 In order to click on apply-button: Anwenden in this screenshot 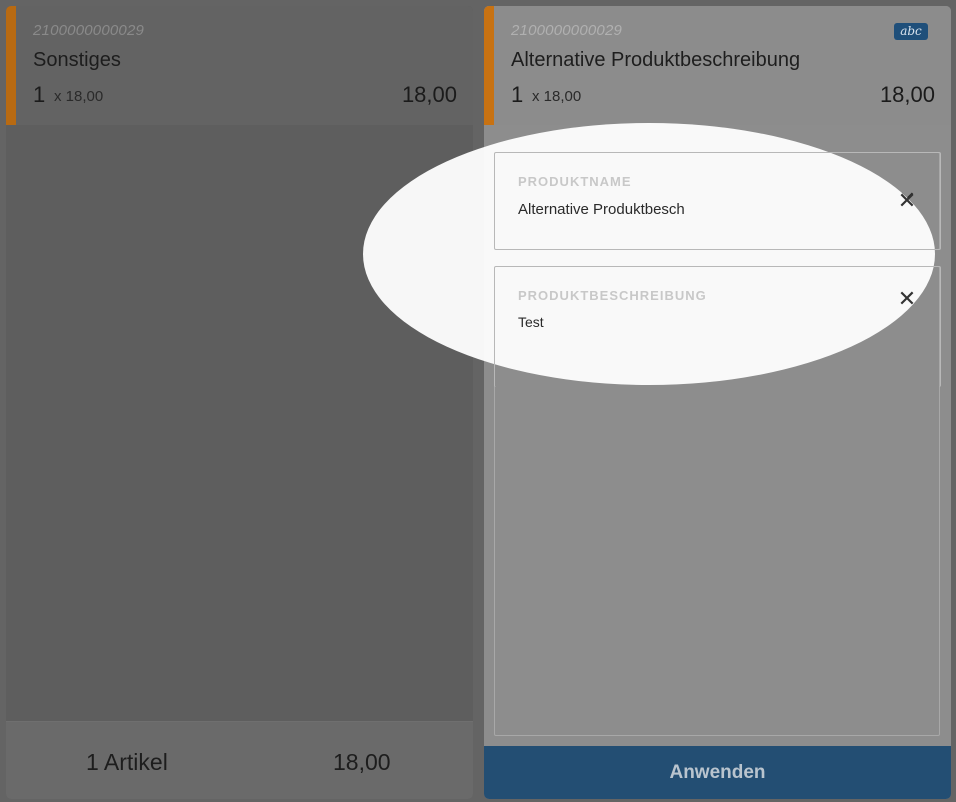, I will do `click(717, 772)`.